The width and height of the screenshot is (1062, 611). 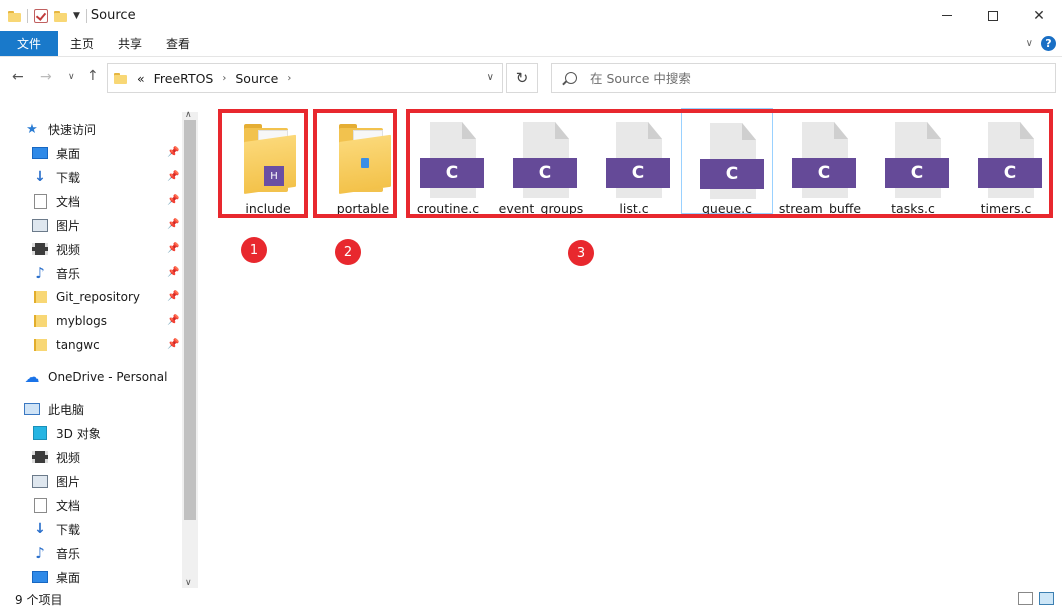 I want to click on expand-ribbon-icon: ∨, so click(x=1029, y=43).